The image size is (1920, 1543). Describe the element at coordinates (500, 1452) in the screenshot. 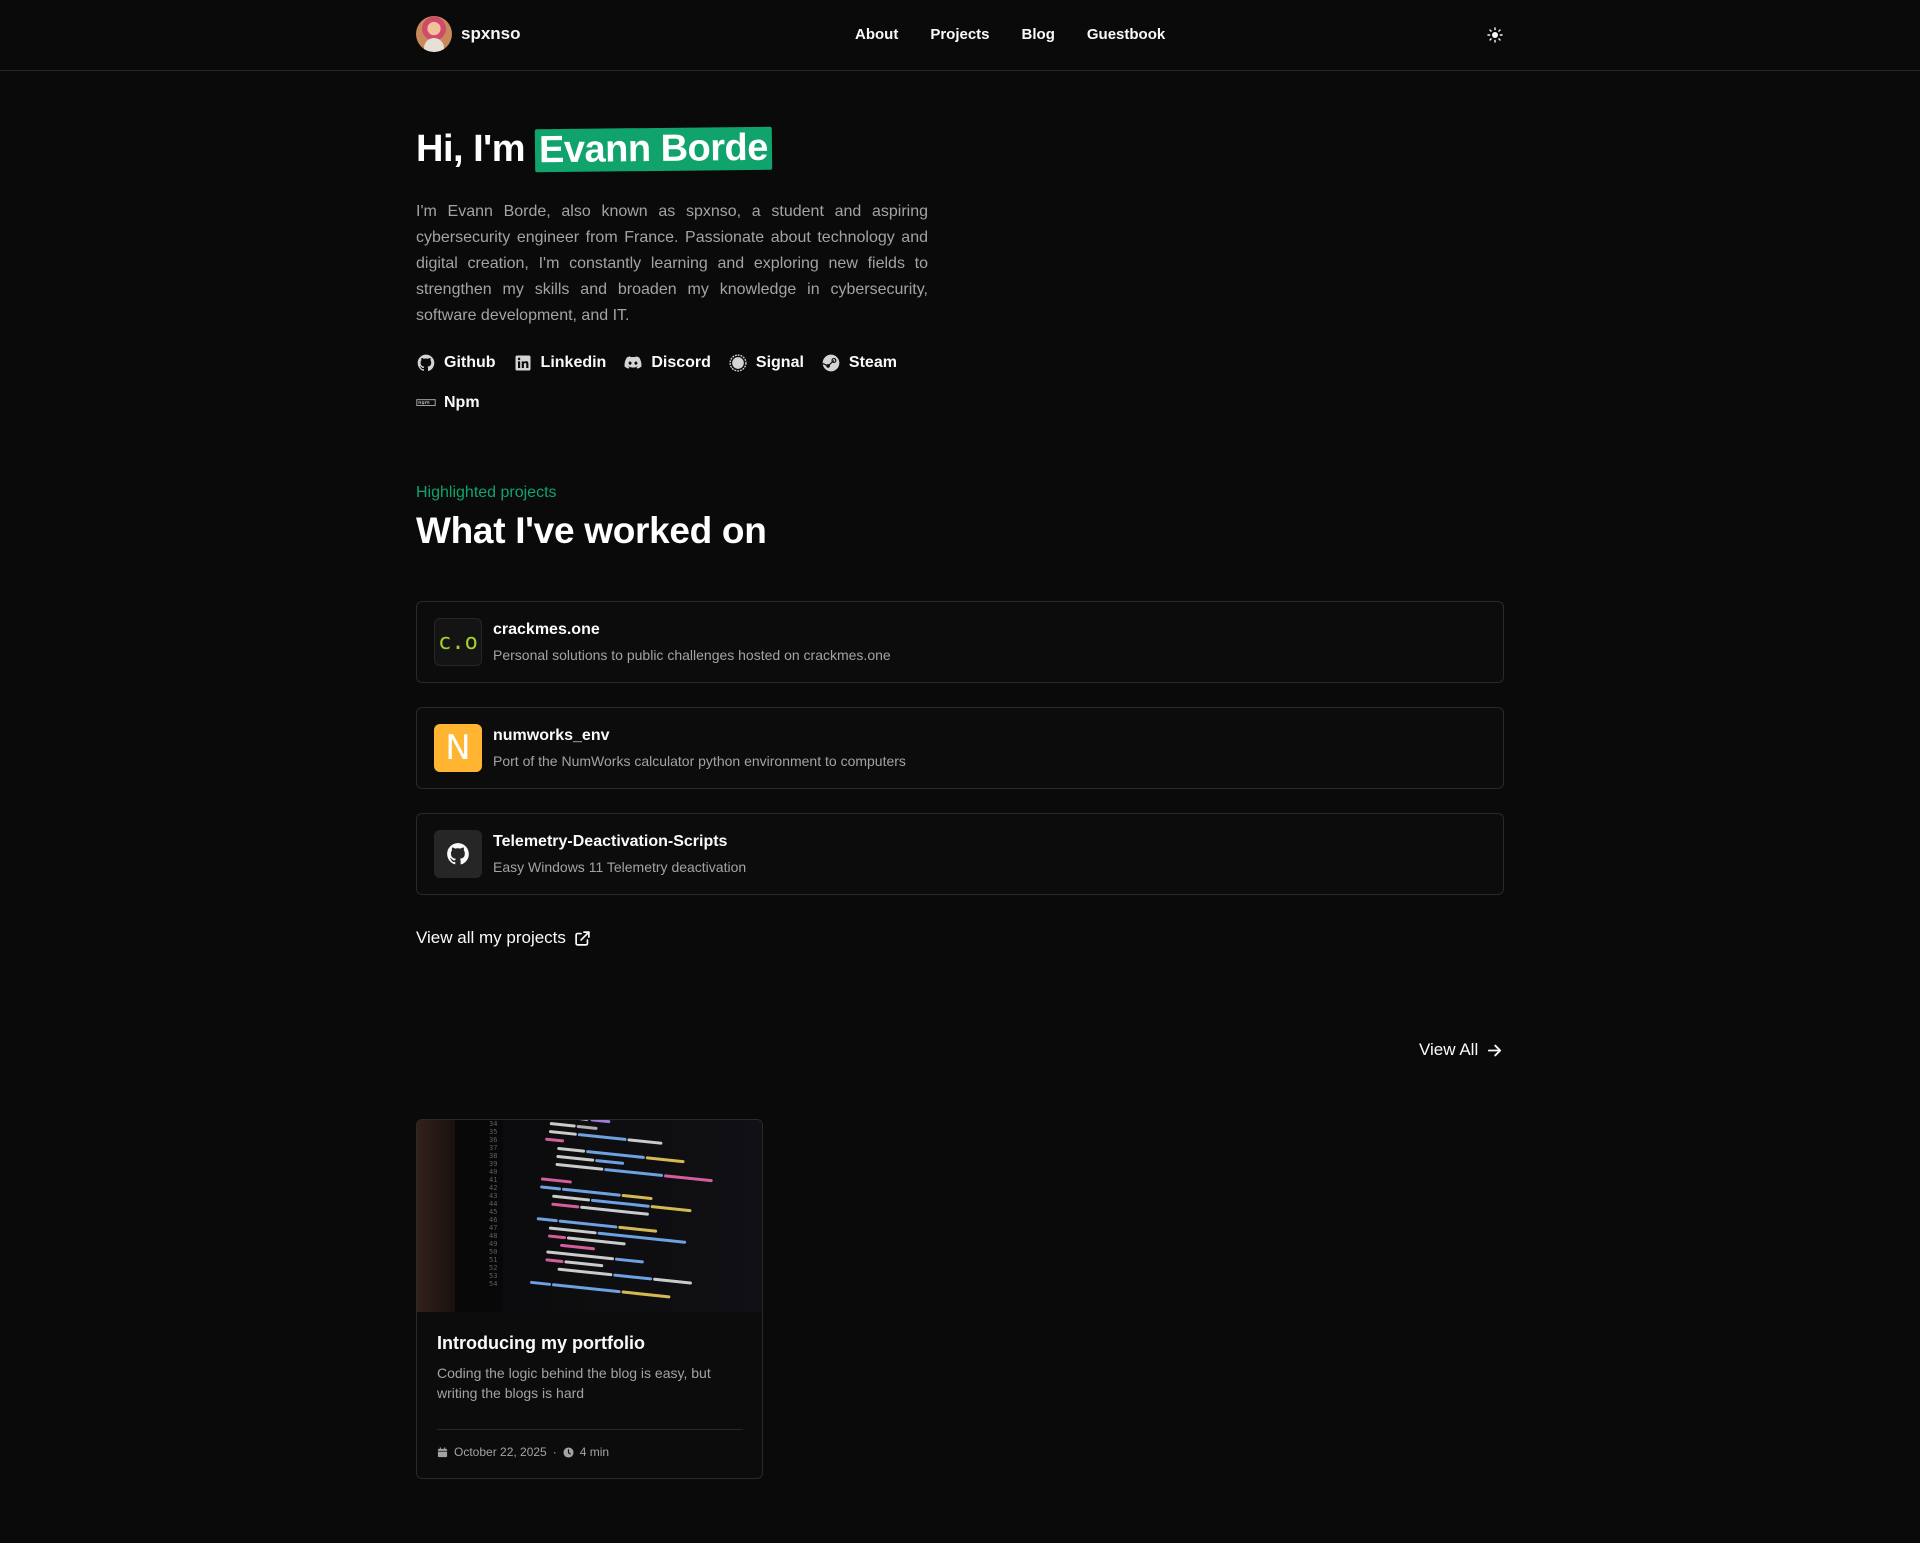

I see `blog-post-date: October 22, 2025` at that location.